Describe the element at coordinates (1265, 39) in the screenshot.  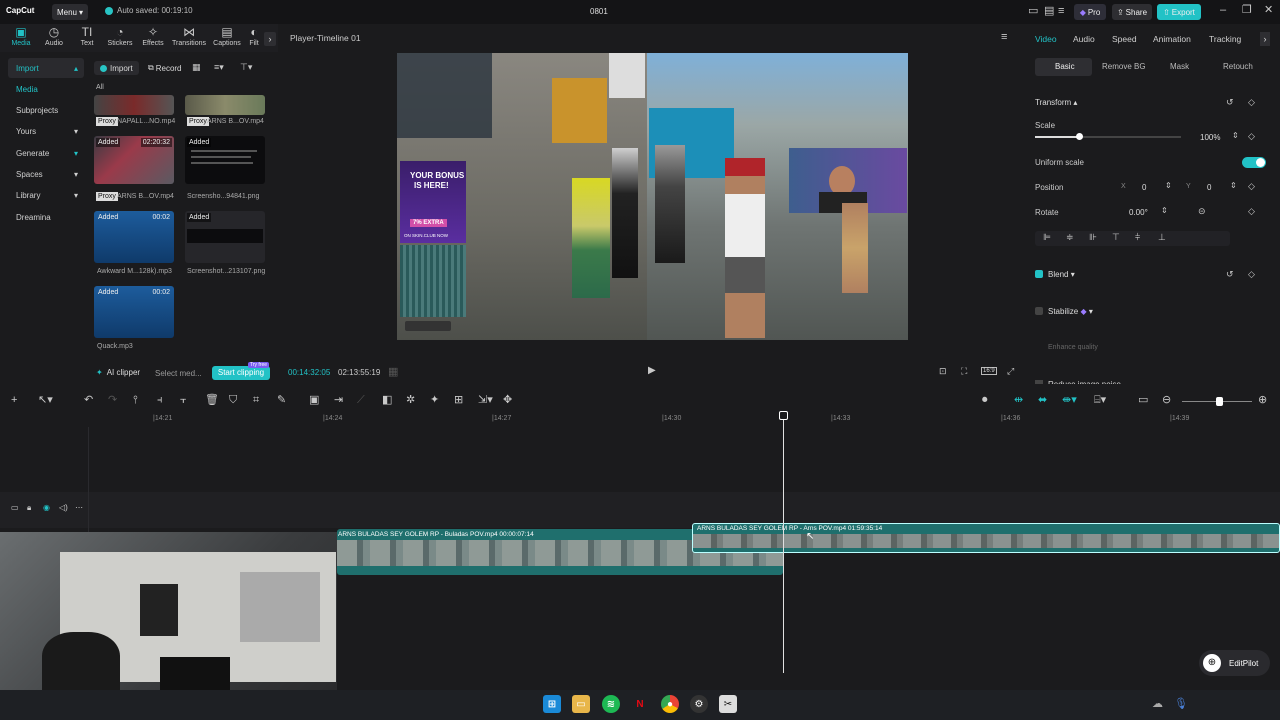
I see `chevron-right-icon: ›` at that location.